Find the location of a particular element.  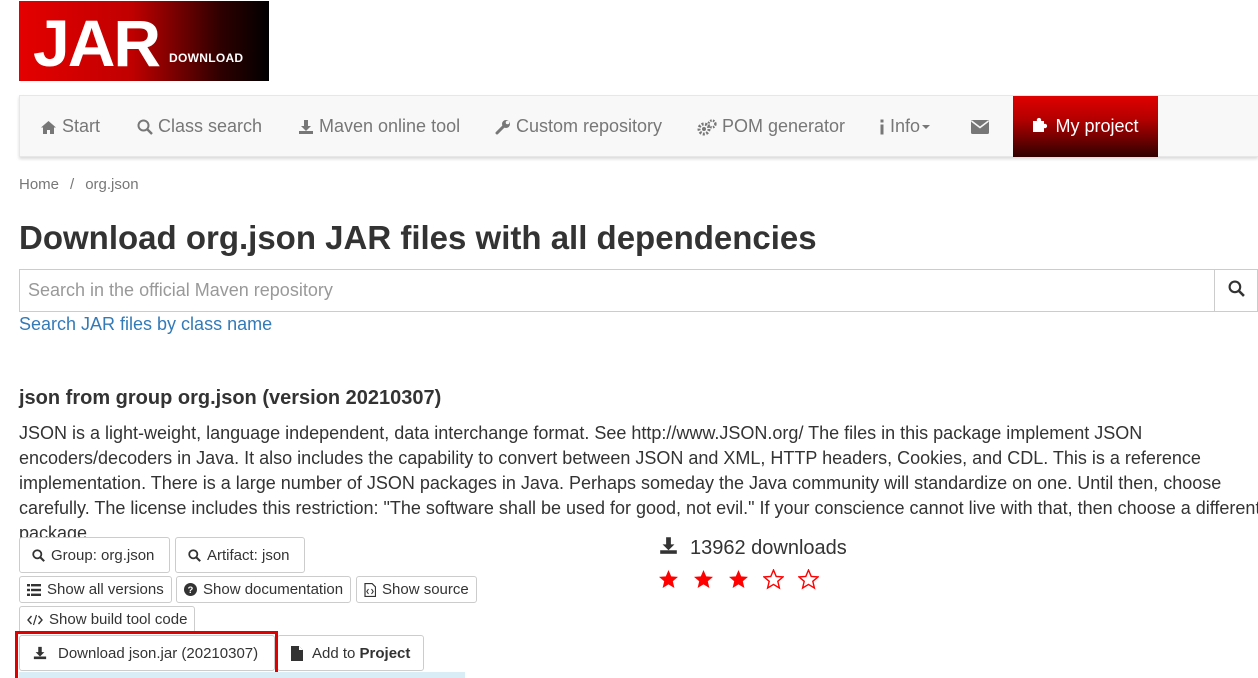

file-icon is located at coordinates (297, 653).